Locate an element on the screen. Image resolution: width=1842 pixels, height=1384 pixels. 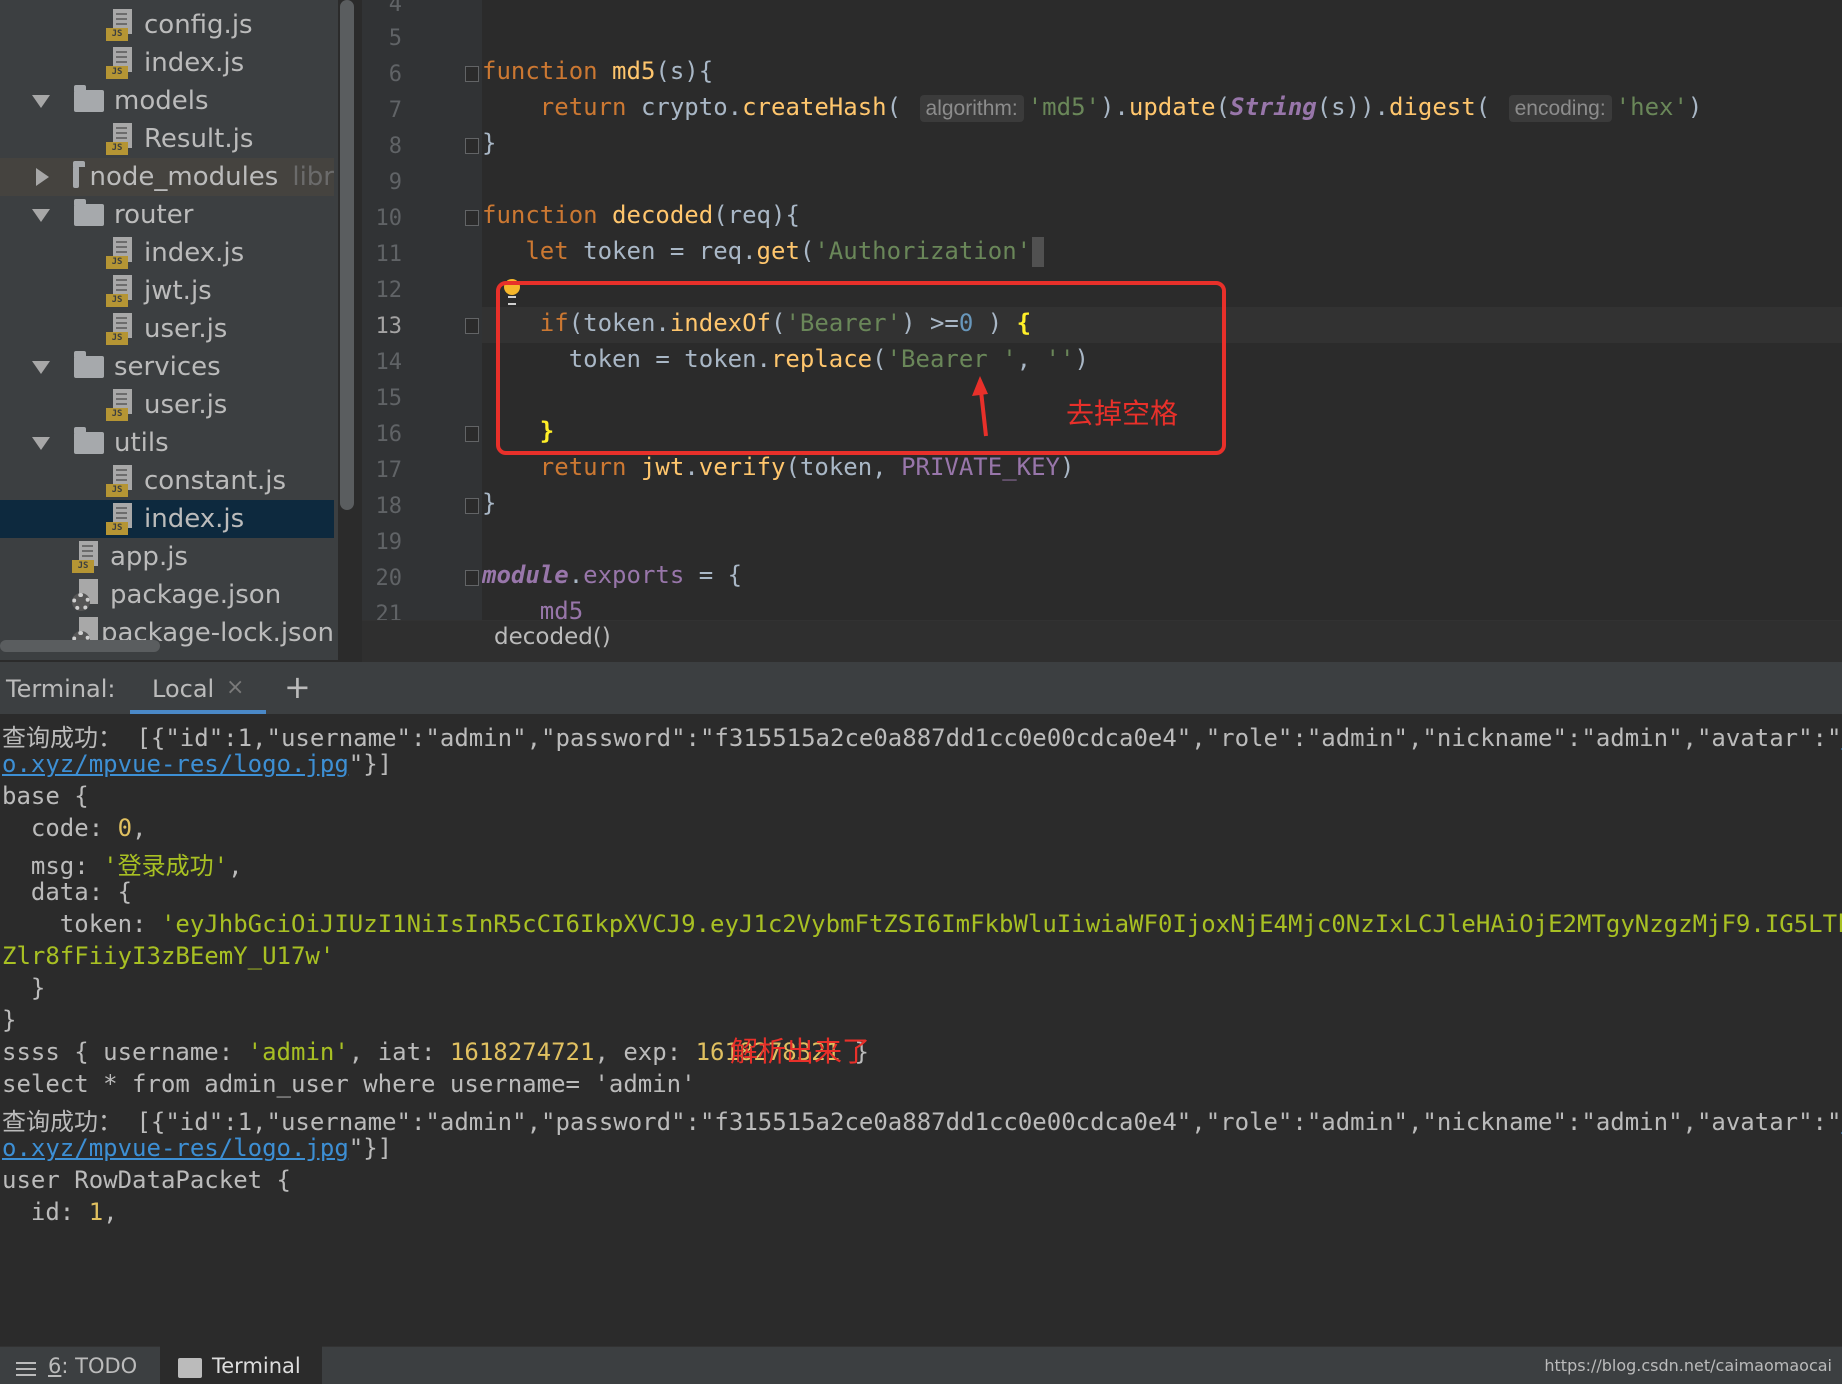
terminal-icon is located at coordinates (190, 1368).